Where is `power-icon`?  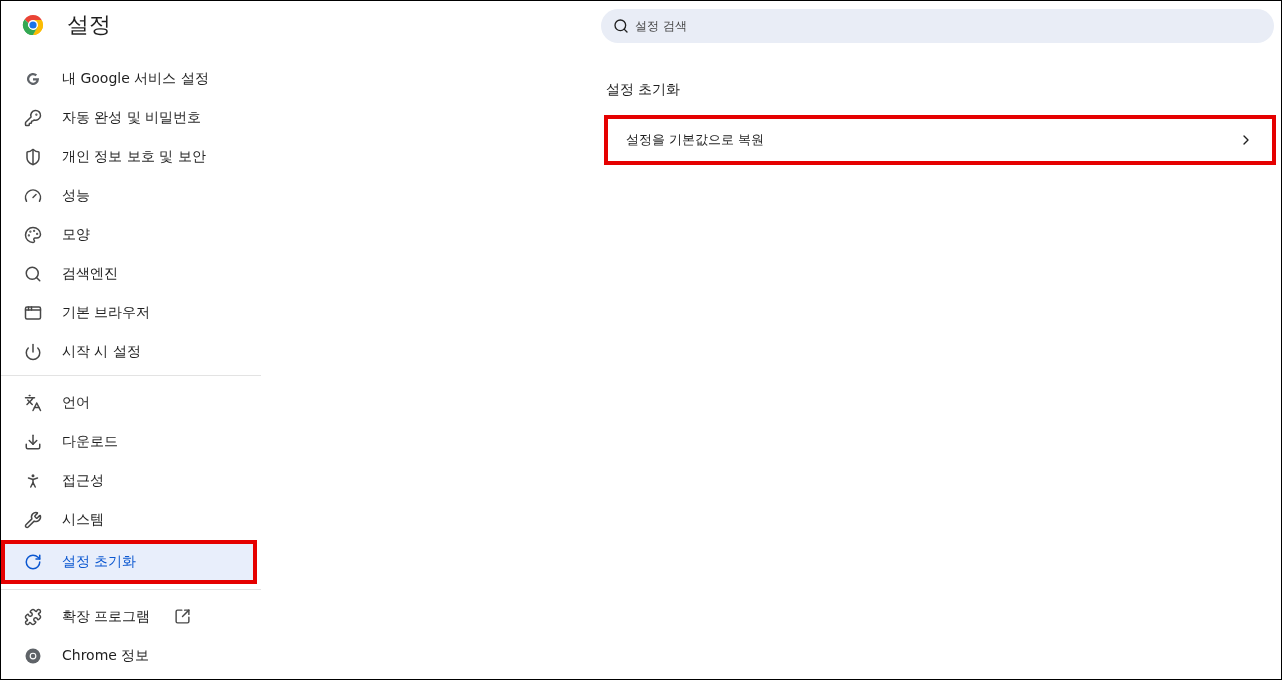
power-icon is located at coordinates (33, 351).